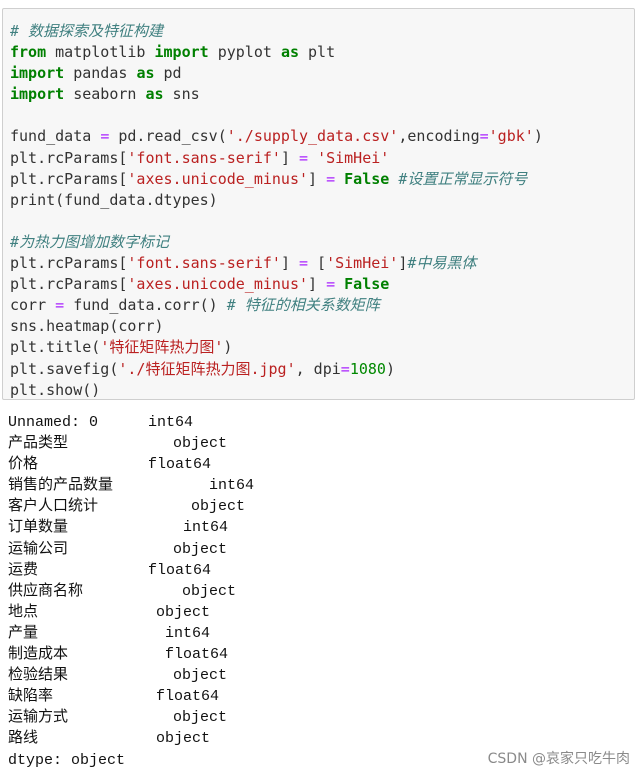 The width and height of the screenshot is (642, 774). I want to click on column-name: 客户人口统计, so click(53, 507).